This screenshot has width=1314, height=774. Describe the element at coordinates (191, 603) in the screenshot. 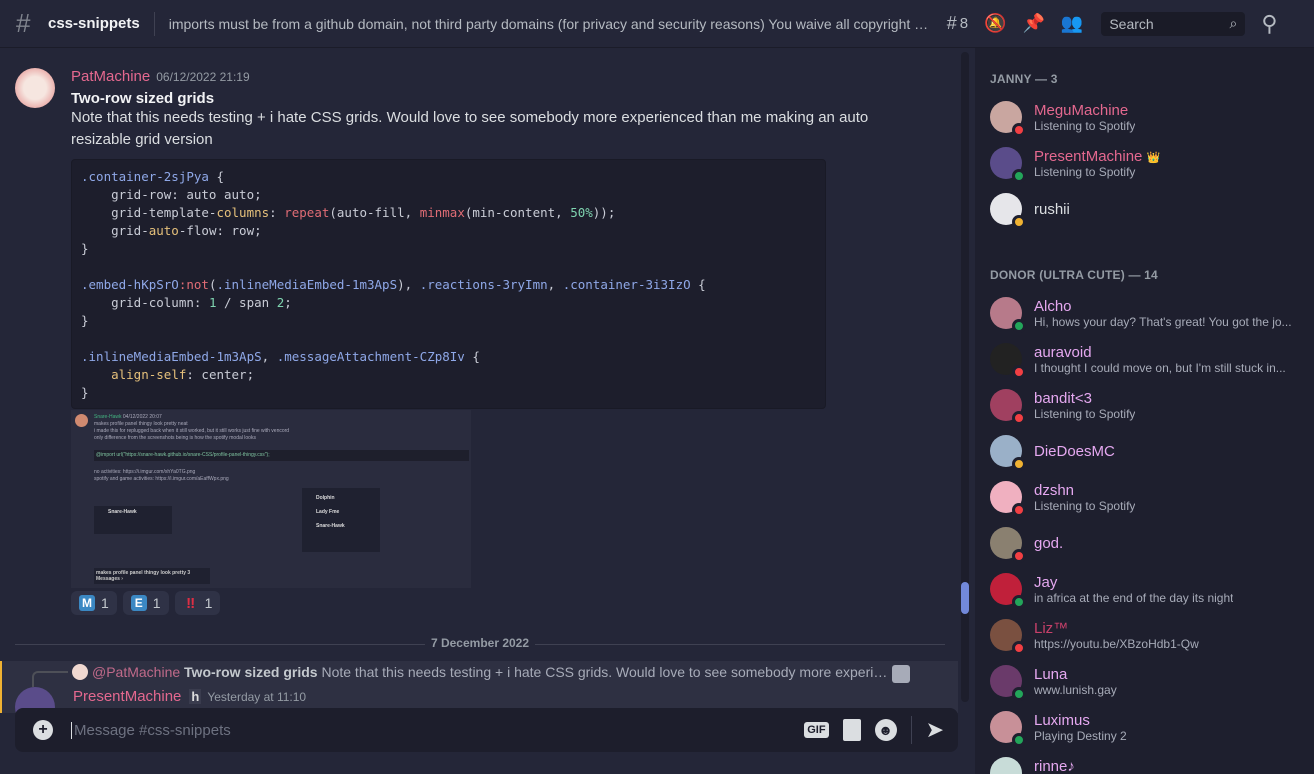

I see `reaction-emoji: ‼` at that location.